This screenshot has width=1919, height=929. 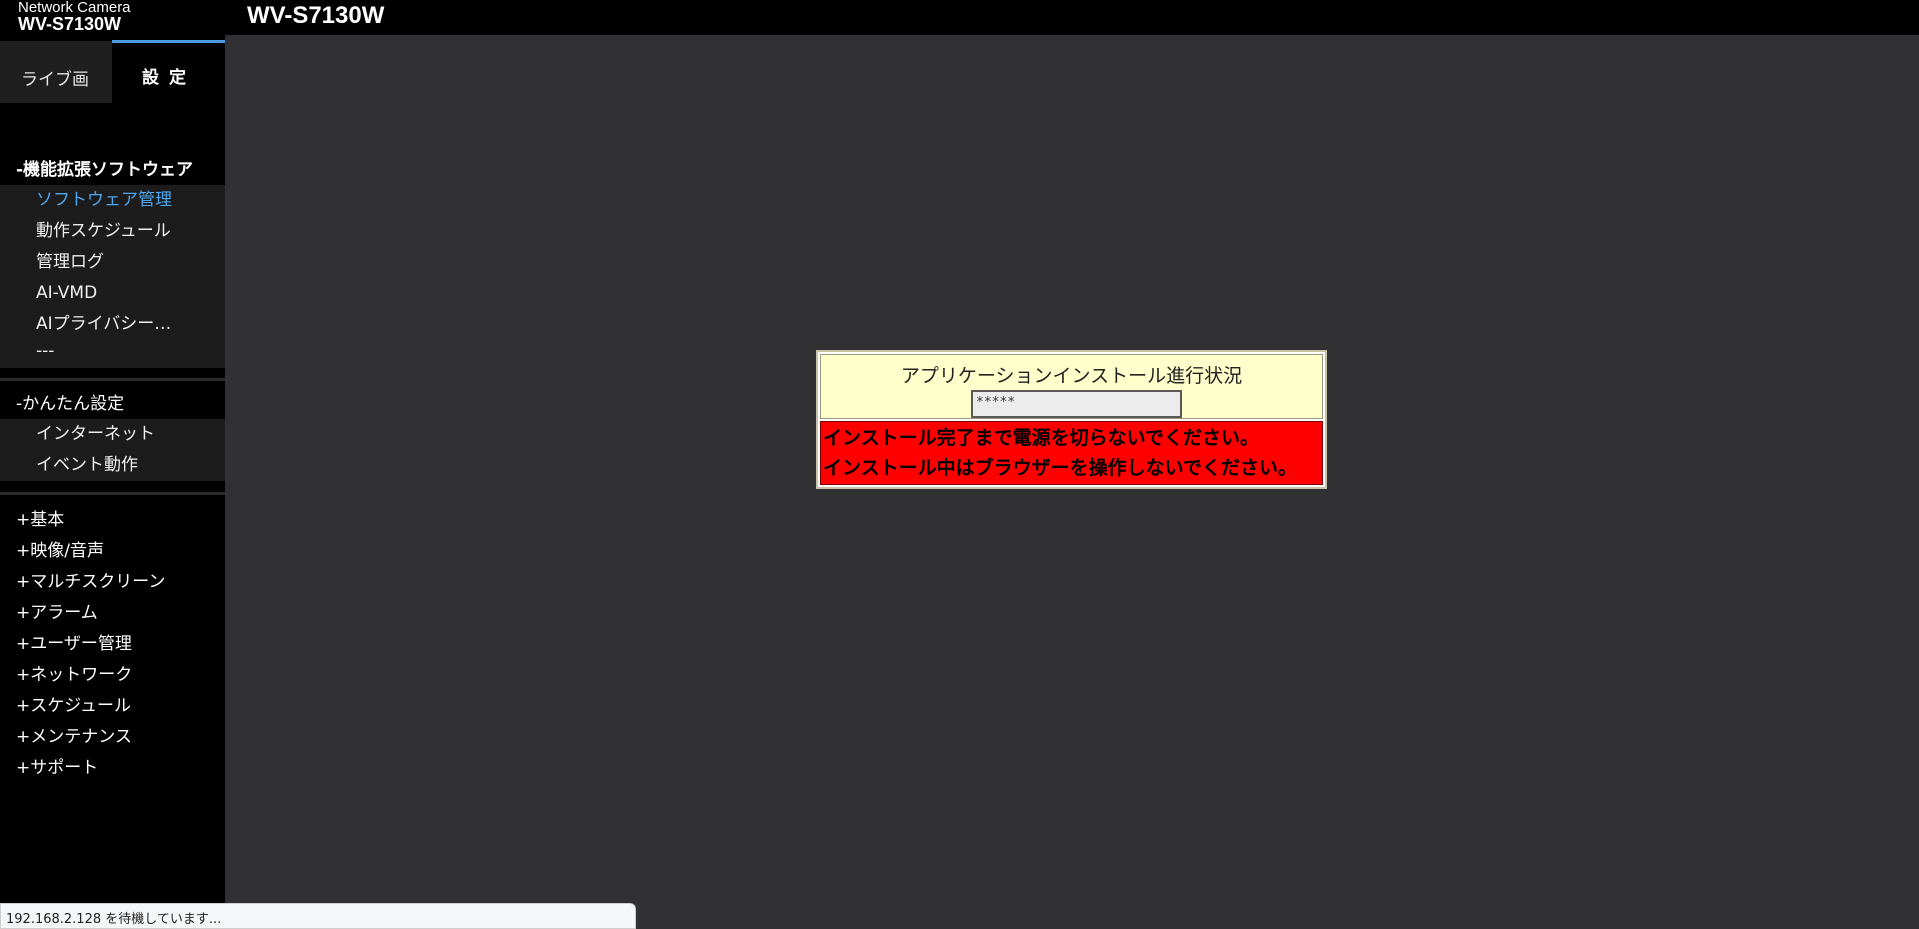 What do you see at coordinates (112, 200) in the screenshot?
I see `sidebar-item-software-management: ソフトウェア管理` at bounding box center [112, 200].